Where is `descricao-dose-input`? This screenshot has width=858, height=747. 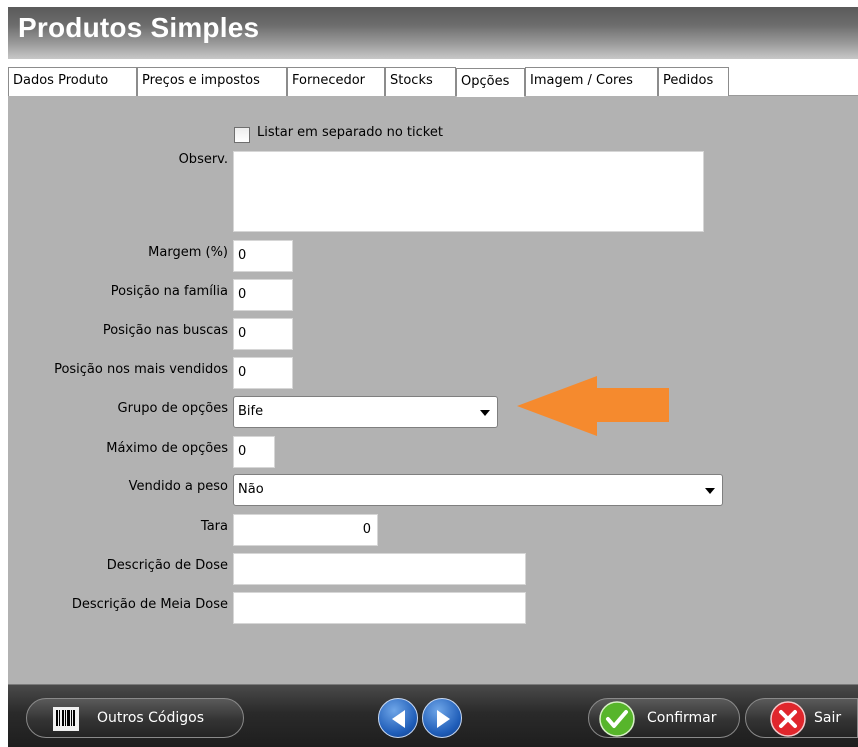
descricao-dose-input is located at coordinates (379, 569).